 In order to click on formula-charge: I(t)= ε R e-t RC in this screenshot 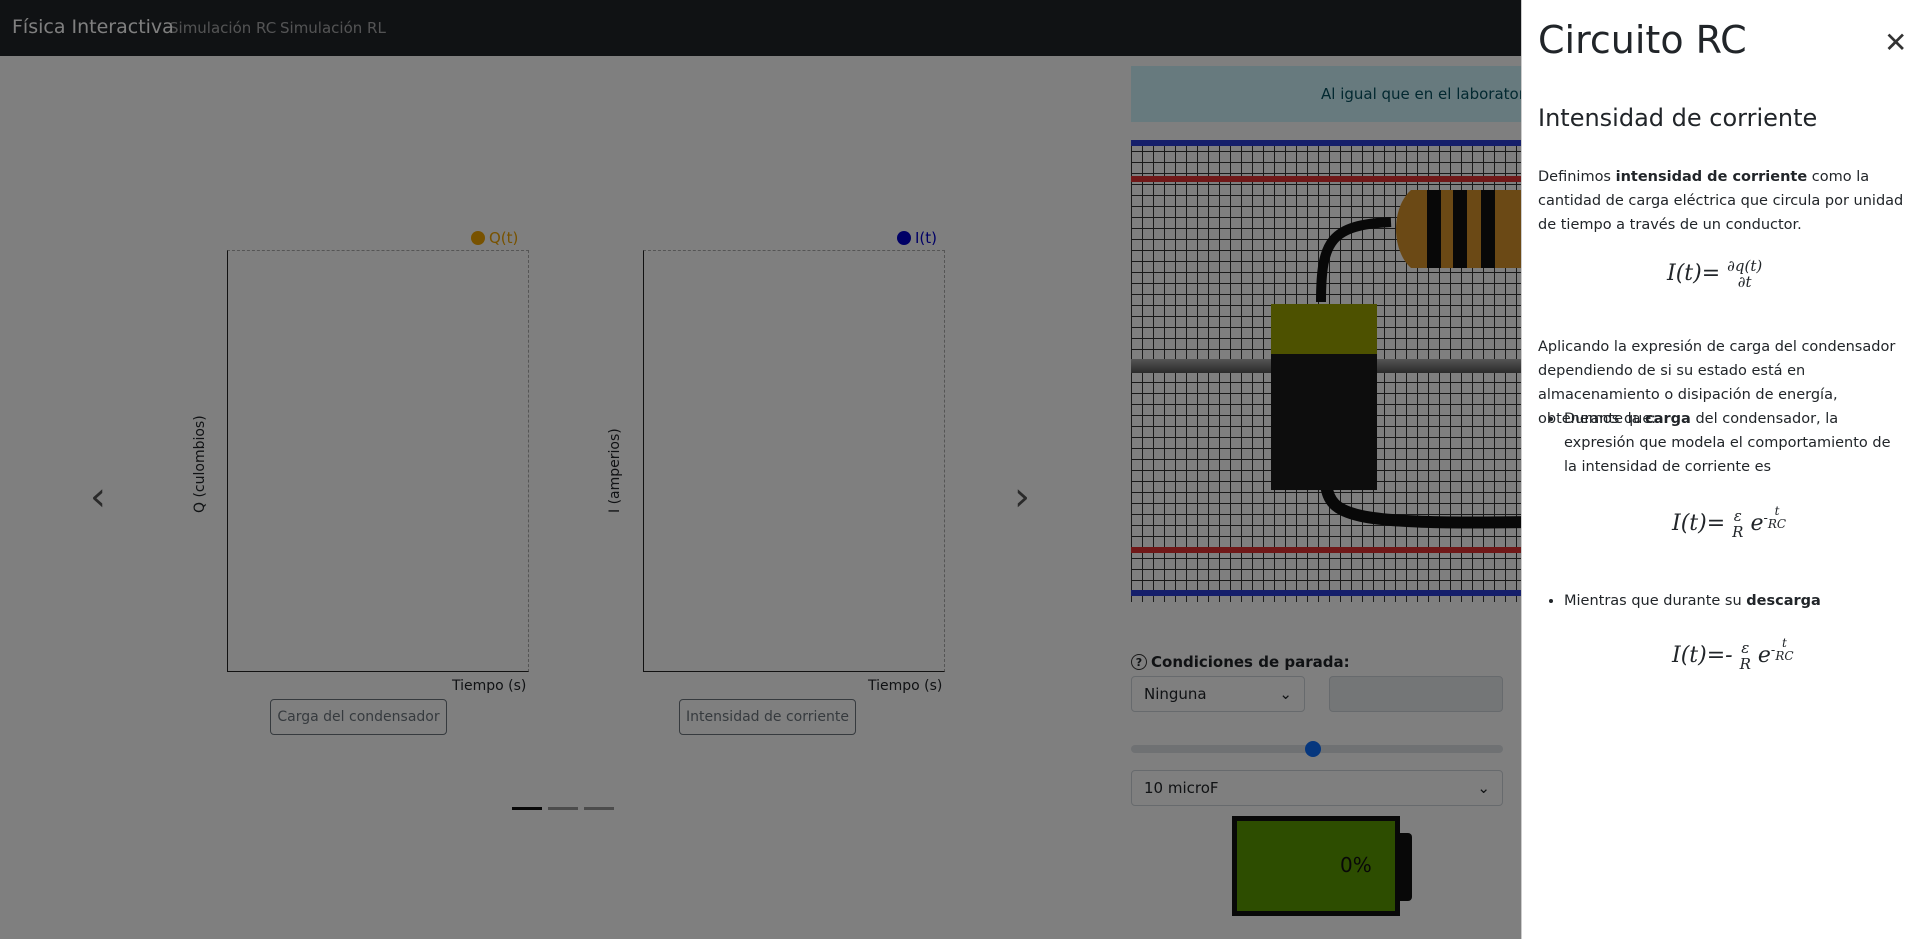, I will do `click(1729, 522)`.